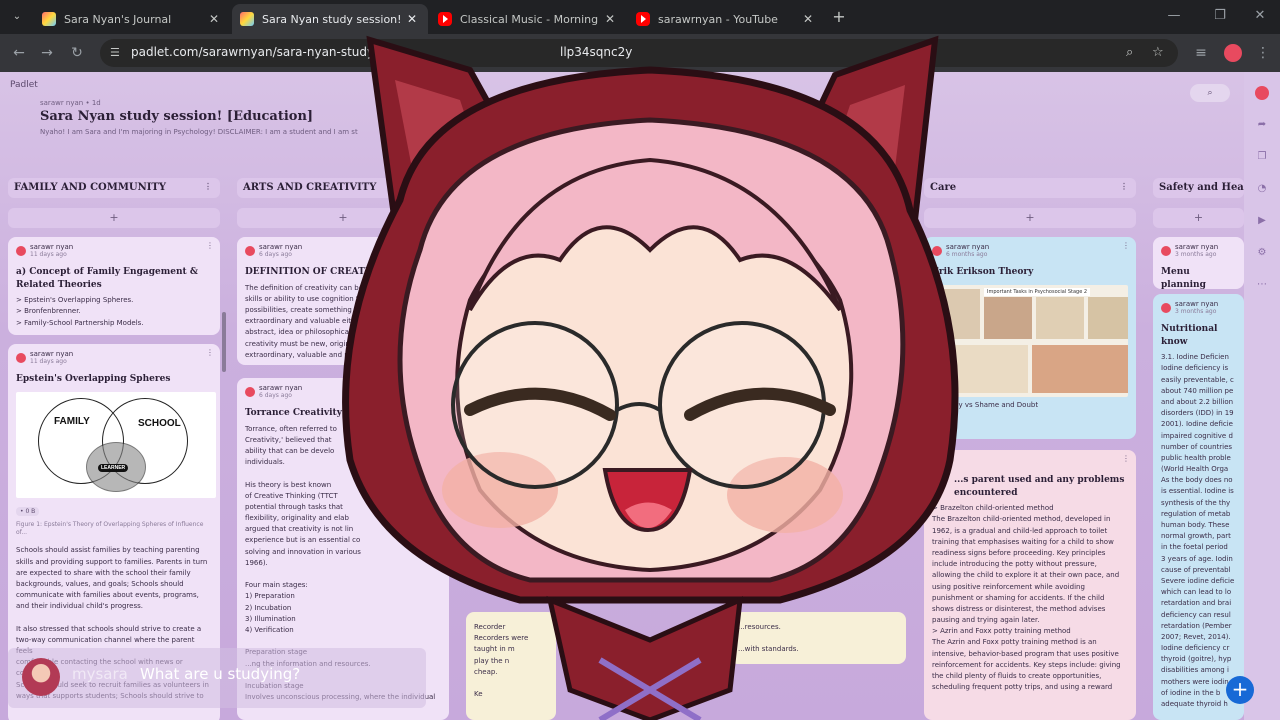 Image resolution: width=1280 pixels, height=720 pixels. What do you see at coordinates (1262, 189) in the screenshot?
I see `bell-icon: ◔` at bounding box center [1262, 189].